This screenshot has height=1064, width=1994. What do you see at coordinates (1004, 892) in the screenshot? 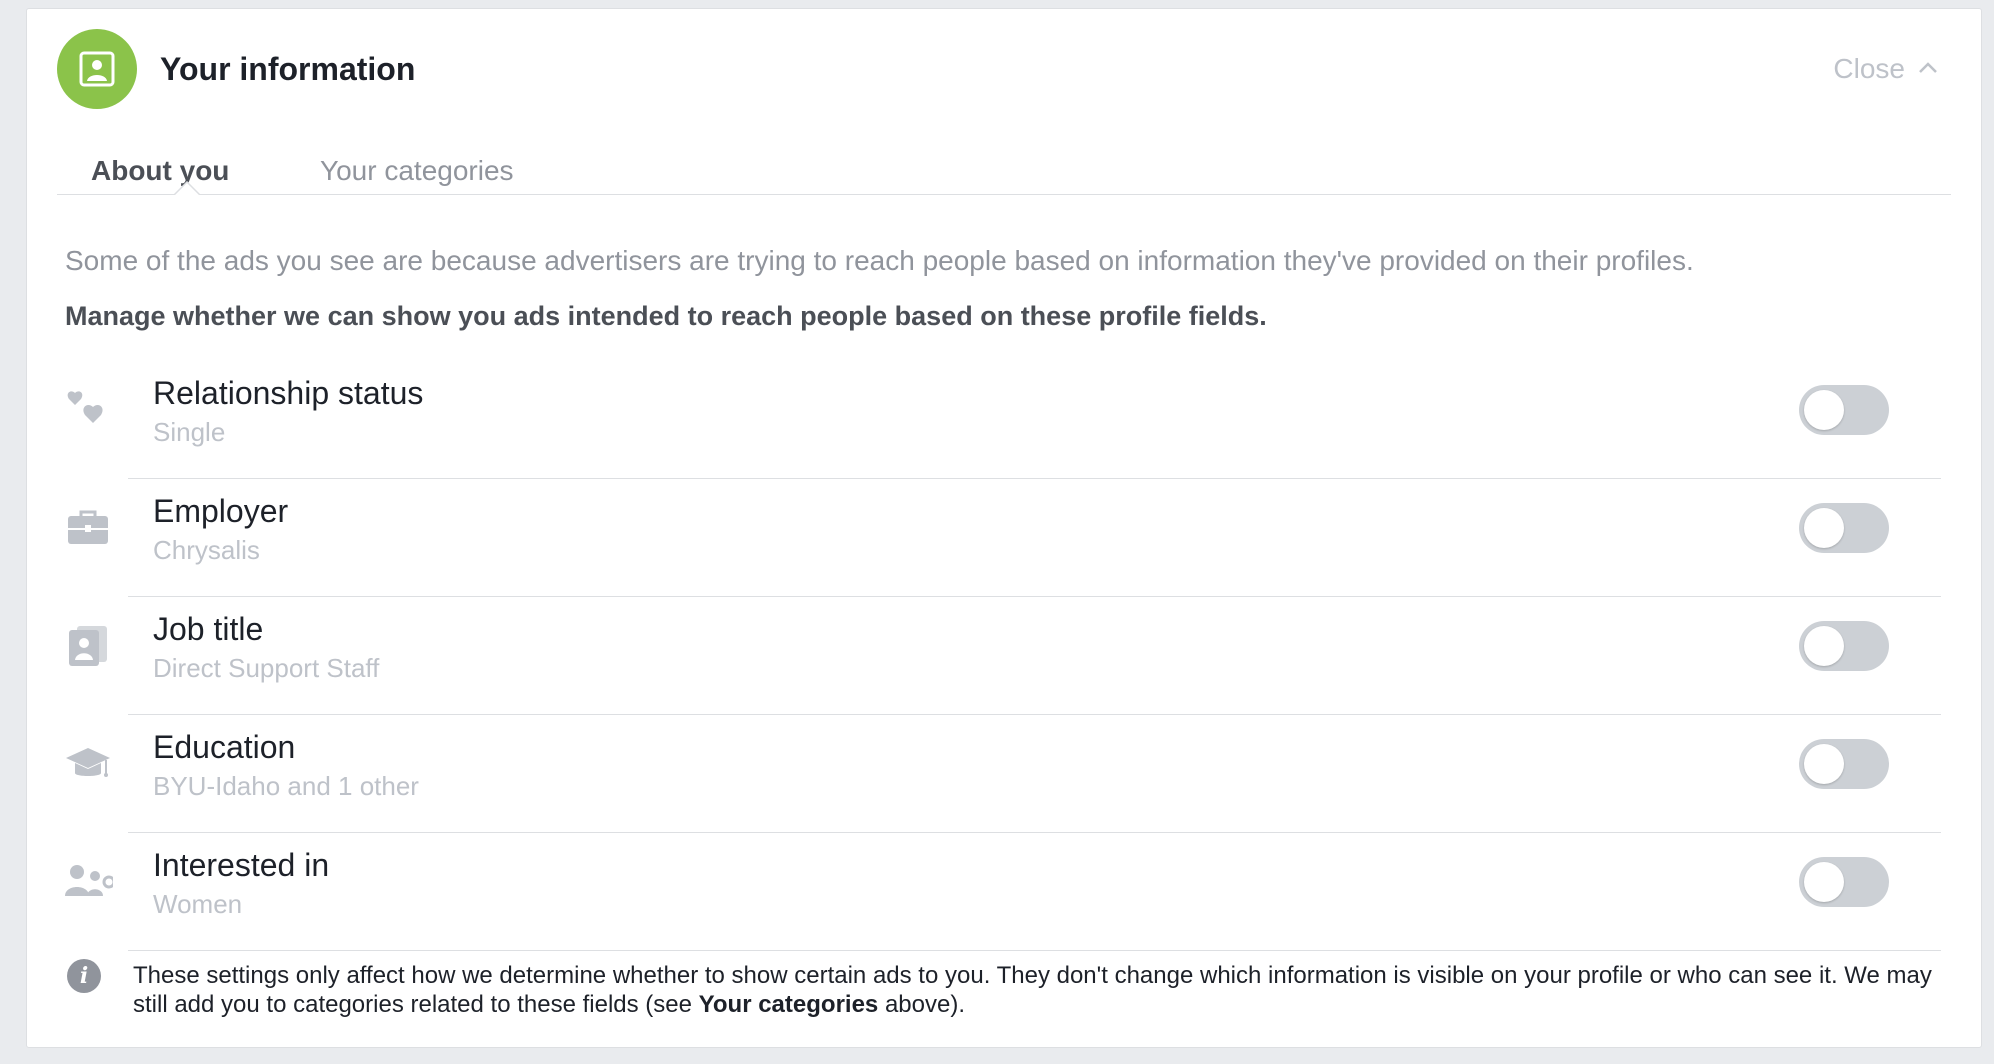
I see `field-row-interested-in: Interested in Women` at bounding box center [1004, 892].